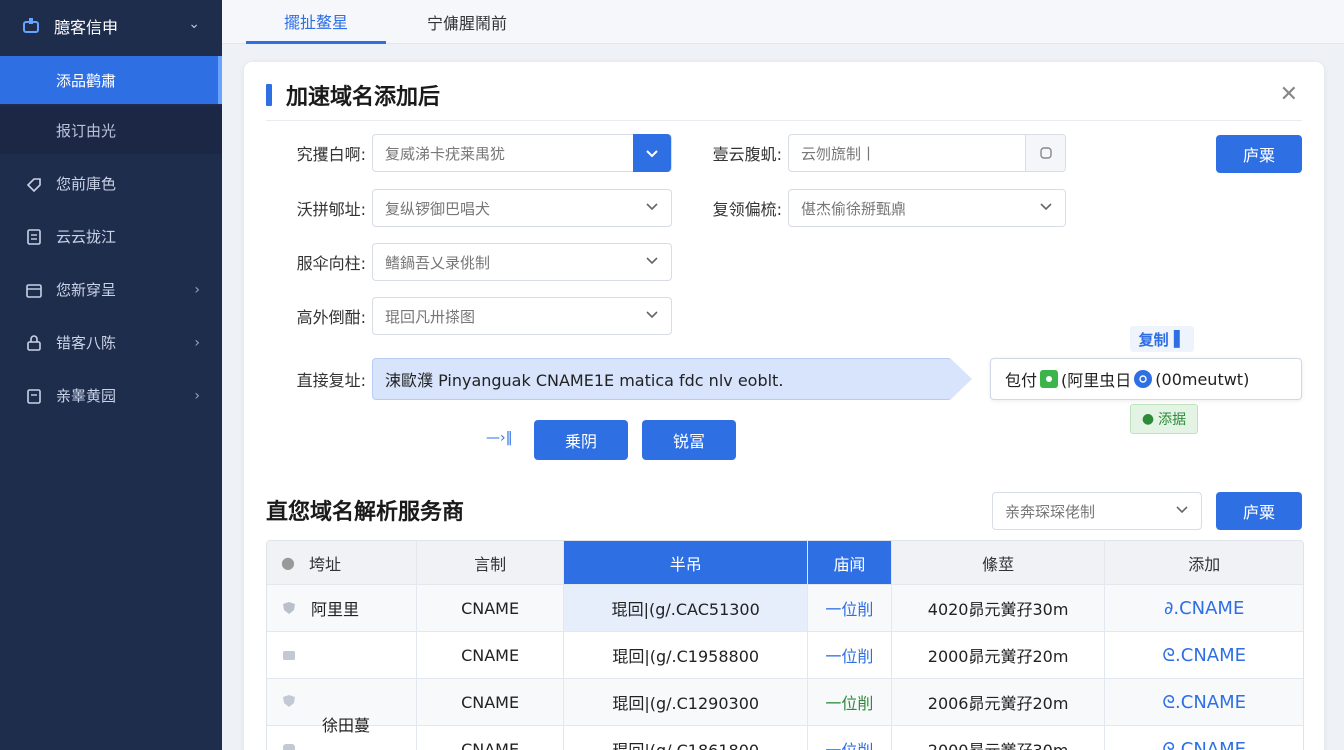 This screenshot has height=750, width=1344. I want to click on header-cell: 言制, so click(491, 562).